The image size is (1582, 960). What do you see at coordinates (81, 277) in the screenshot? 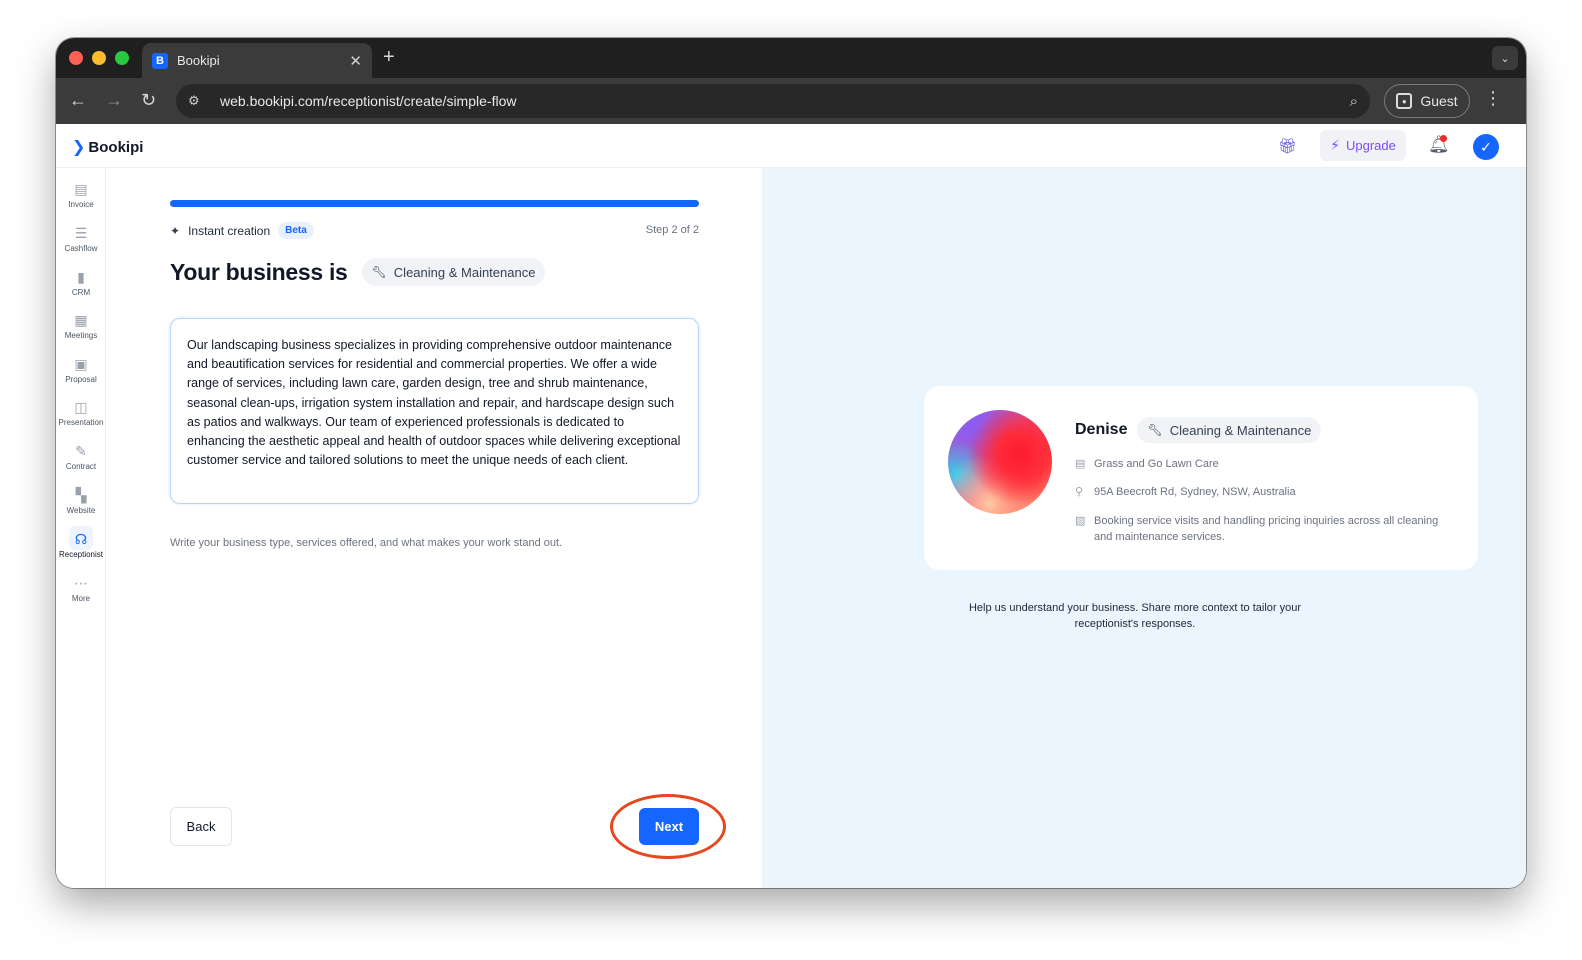
I see `crm-icon: ▮` at bounding box center [81, 277].